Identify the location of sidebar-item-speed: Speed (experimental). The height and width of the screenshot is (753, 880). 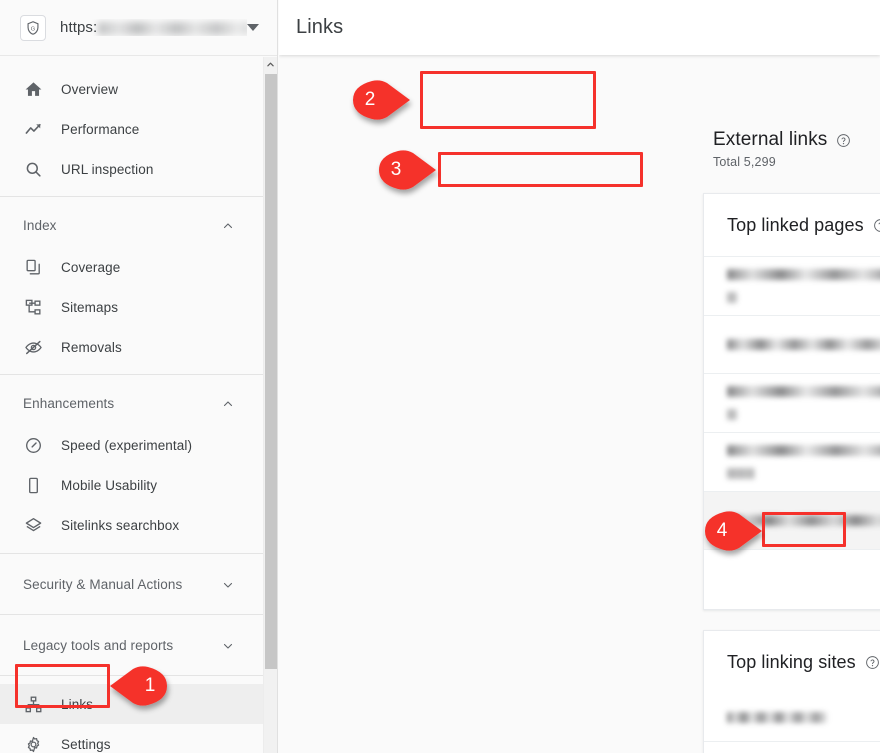
(132, 445).